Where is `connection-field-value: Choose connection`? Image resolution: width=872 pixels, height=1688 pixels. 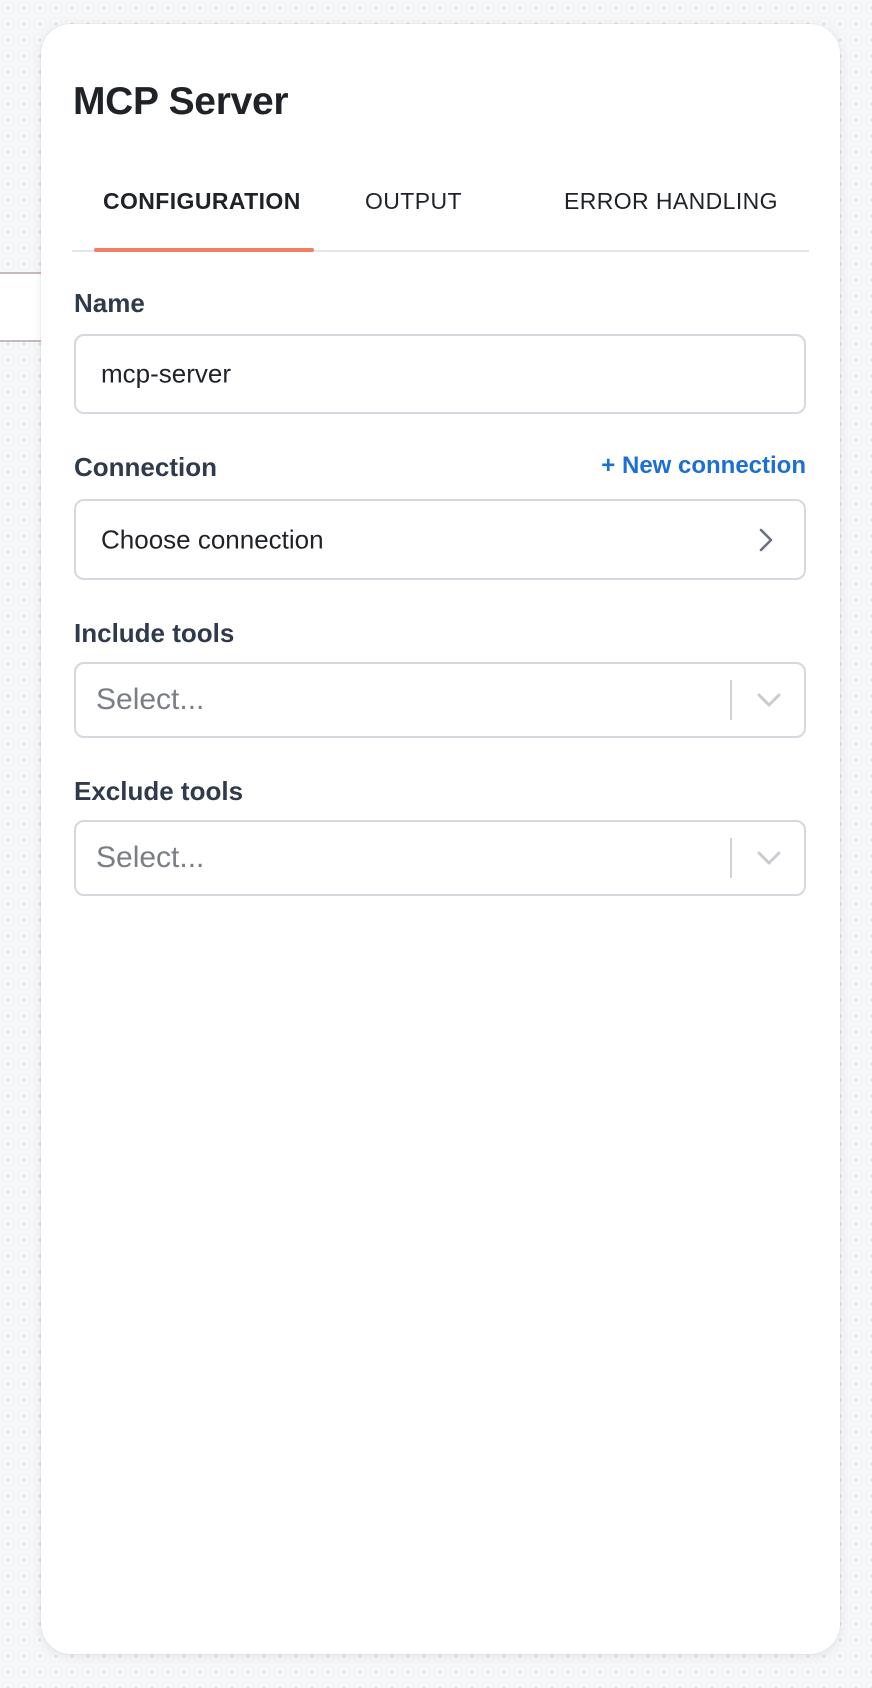
connection-field-value: Choose connection is located at coordinates (212, 539).